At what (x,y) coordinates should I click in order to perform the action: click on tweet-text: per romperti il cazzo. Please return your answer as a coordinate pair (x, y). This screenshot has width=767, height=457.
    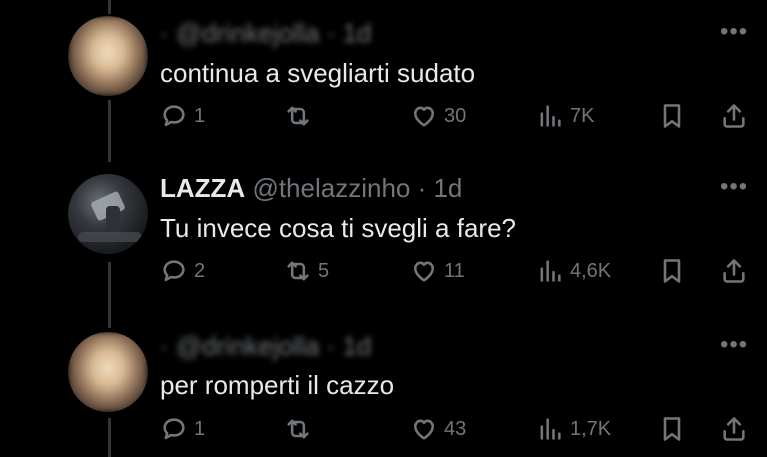
    Looking at the image, I should click on (277, 385).